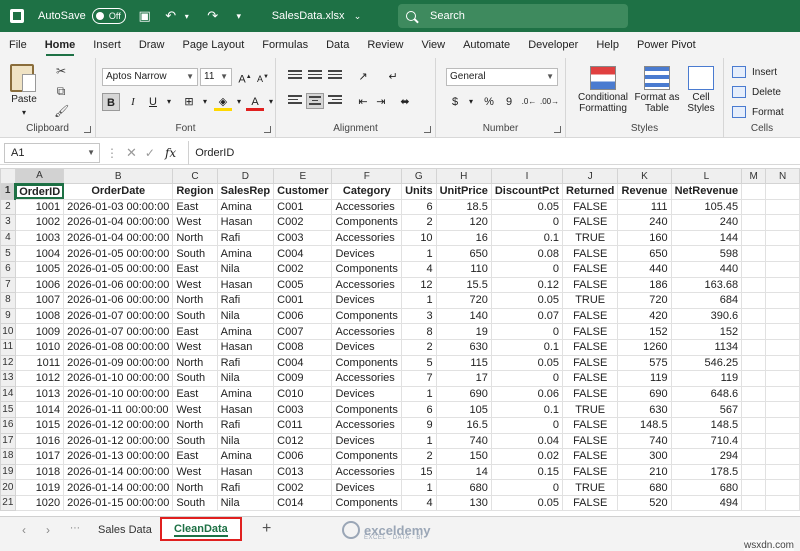 Image resolution: width=800 pixels, height=551 pixels. What do you see at coordinates (187, 16) in the screenshot?
I see `undo-dropdown-icon: ▾` at bounding box center [187, 16].